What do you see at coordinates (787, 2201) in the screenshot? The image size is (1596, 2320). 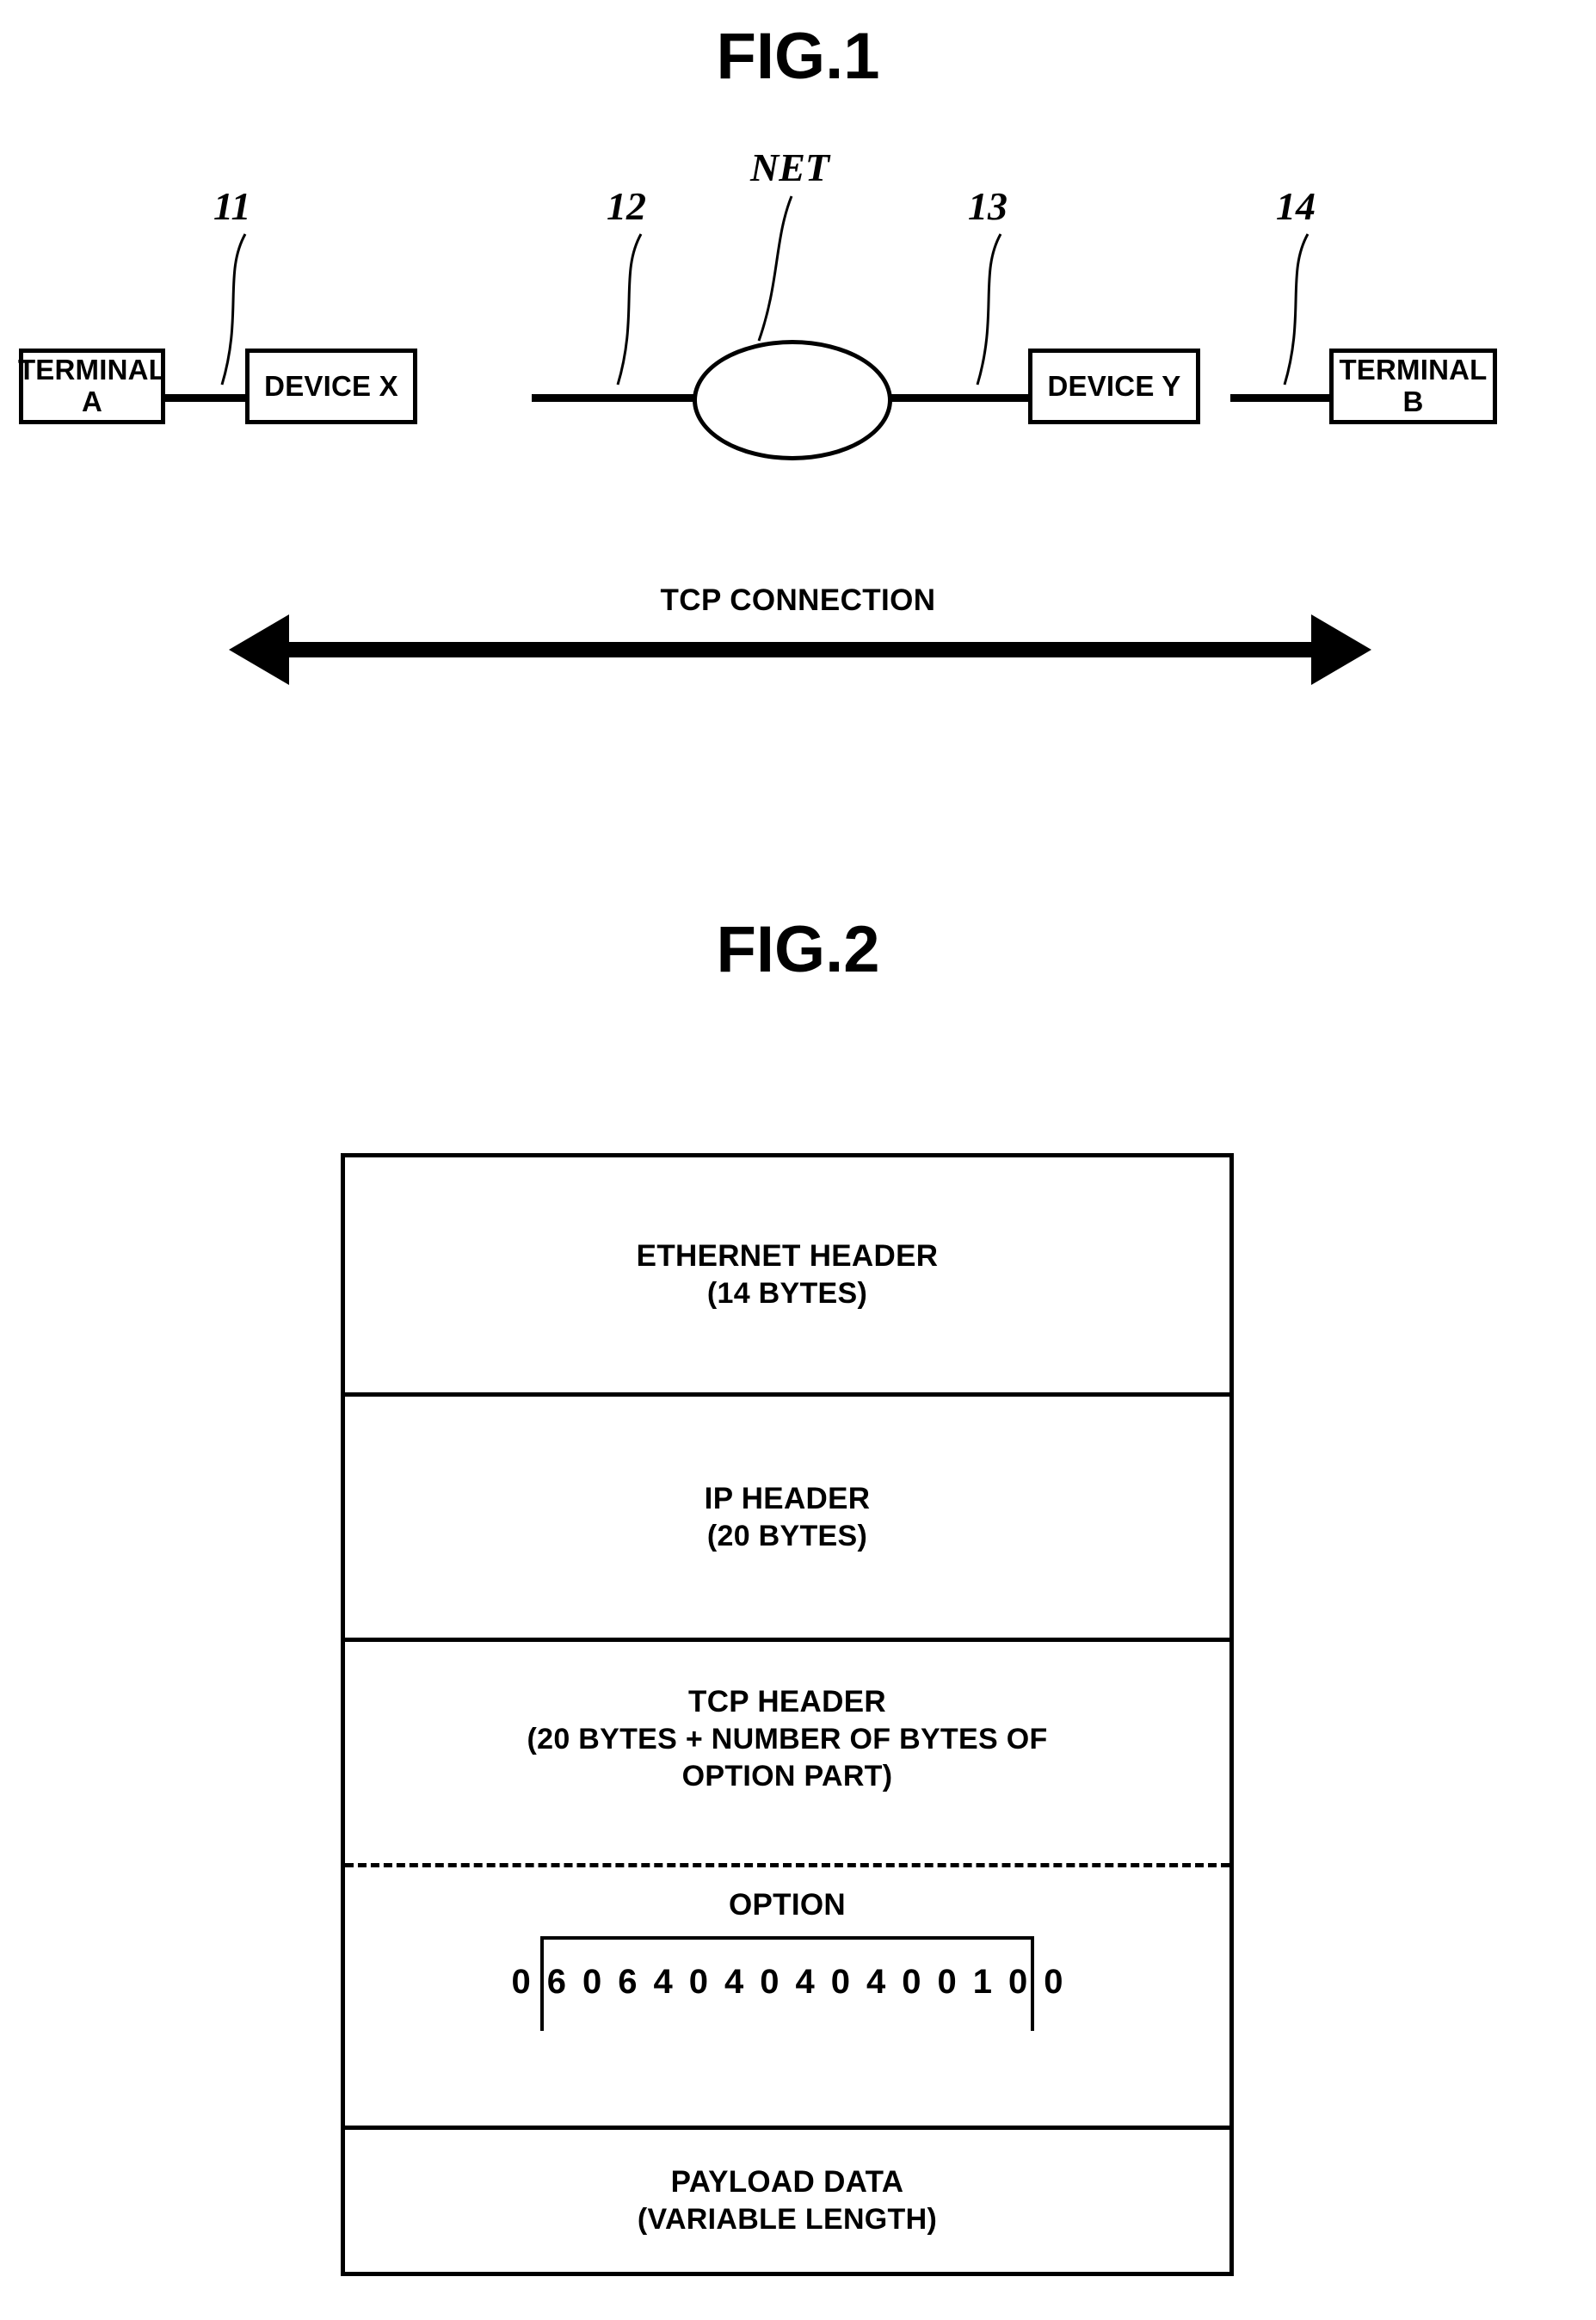 I see `packet-layer-payload-data: PAYLOAD DATA (VARIABLE LENGTH)` at bounding box center [787, 2201].